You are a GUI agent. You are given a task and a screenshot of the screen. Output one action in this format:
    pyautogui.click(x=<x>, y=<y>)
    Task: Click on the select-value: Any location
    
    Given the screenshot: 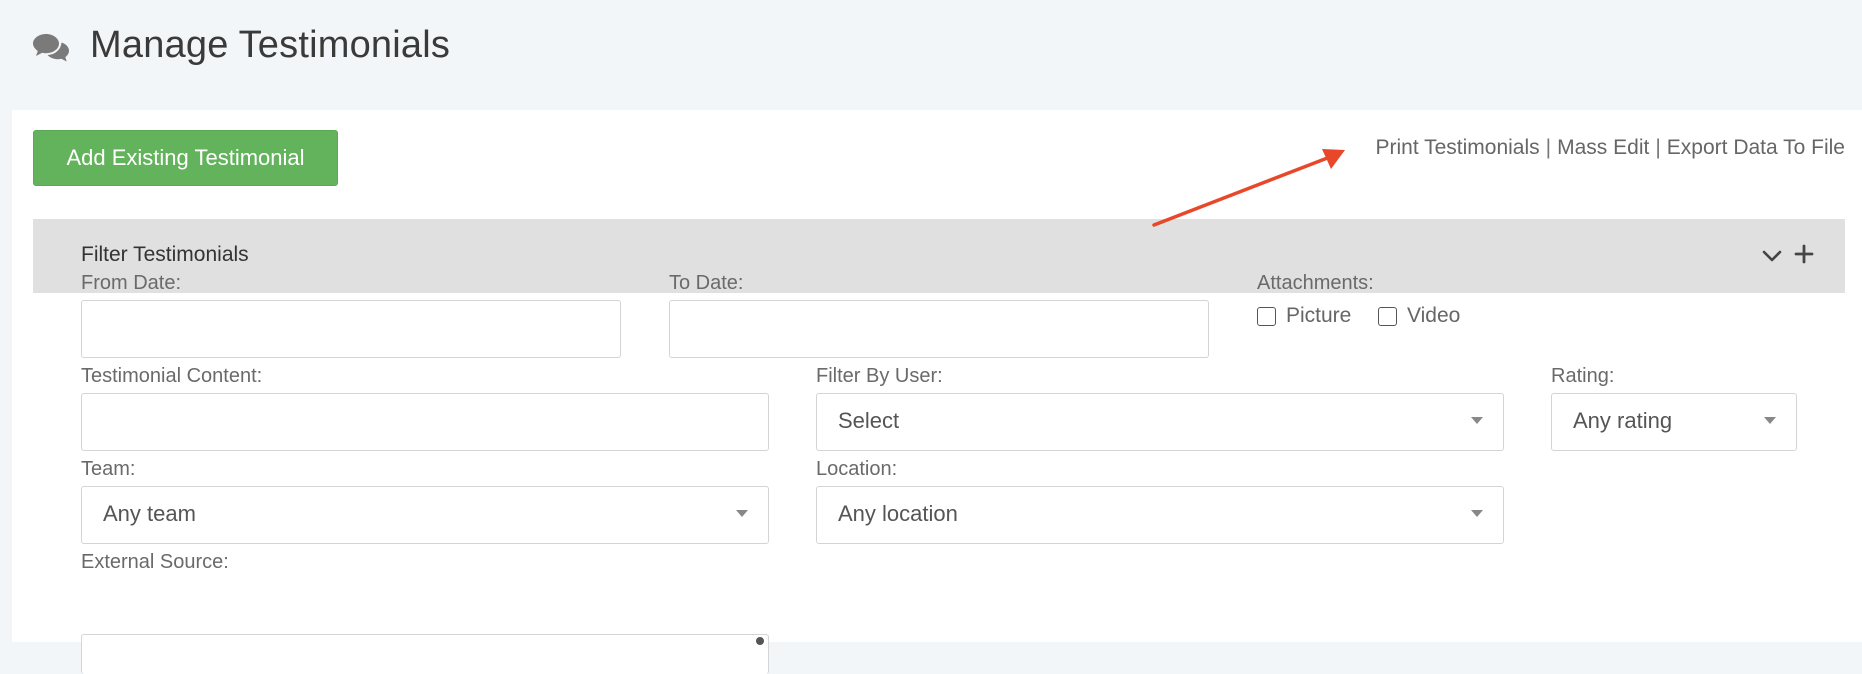 What is the action you would take?
    pyautogui.click(x=898, y=513)
    